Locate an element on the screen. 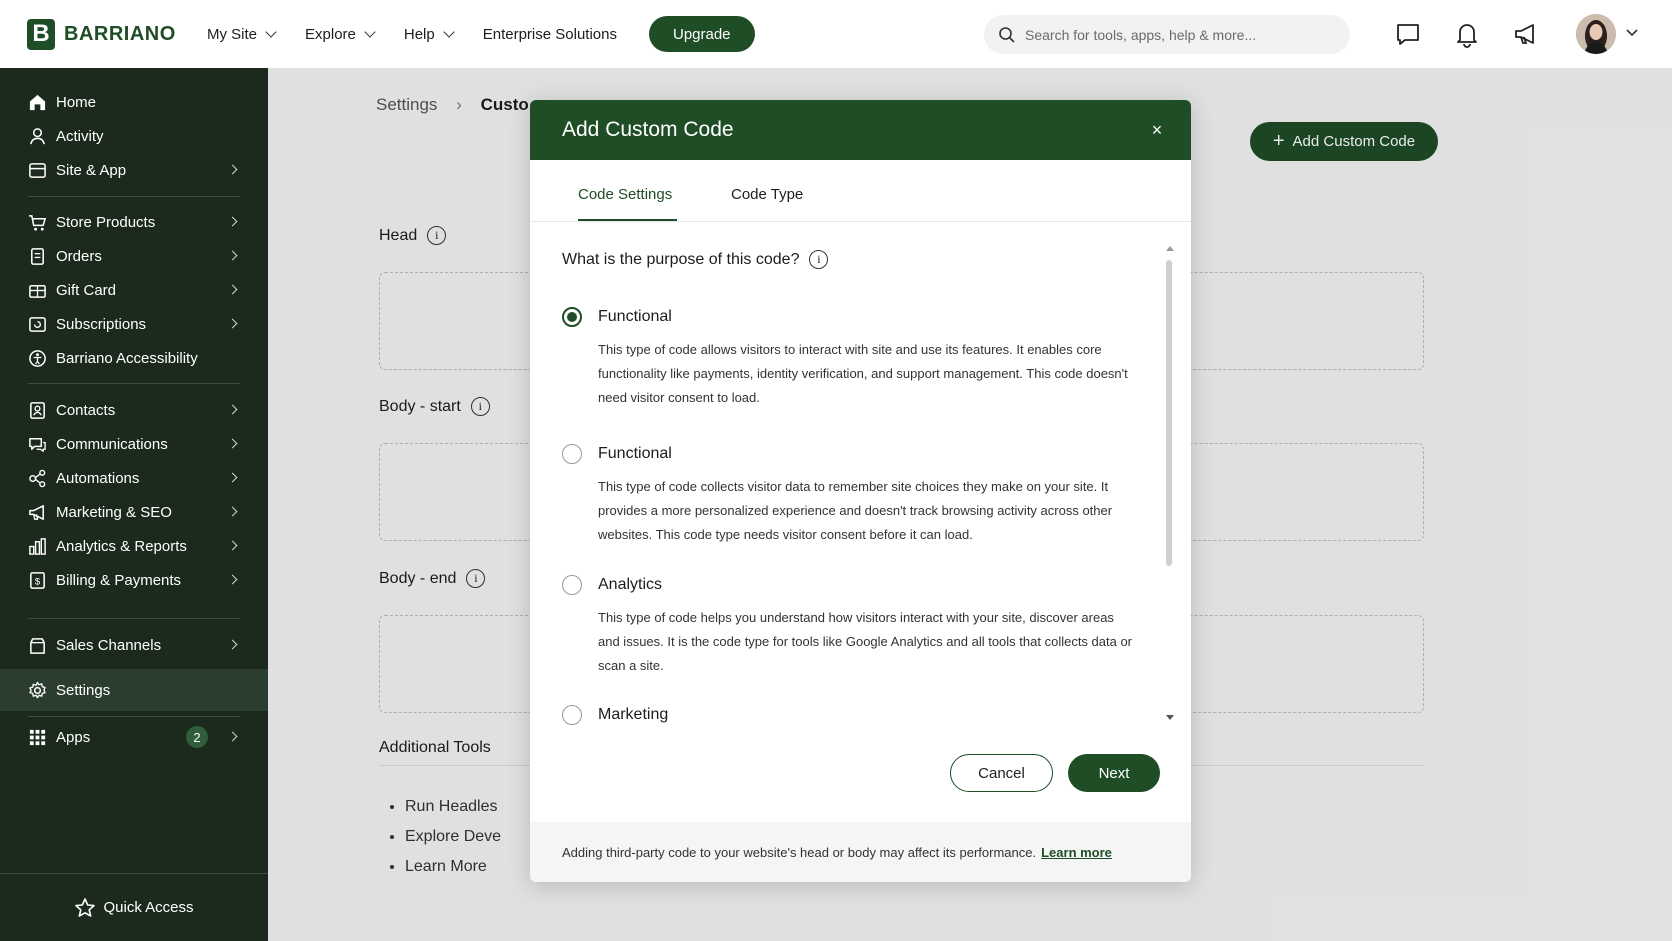 The width and height of the screenshot is (1672, 941). apps-count-badge: 2 is located at coordinates (197, 737).